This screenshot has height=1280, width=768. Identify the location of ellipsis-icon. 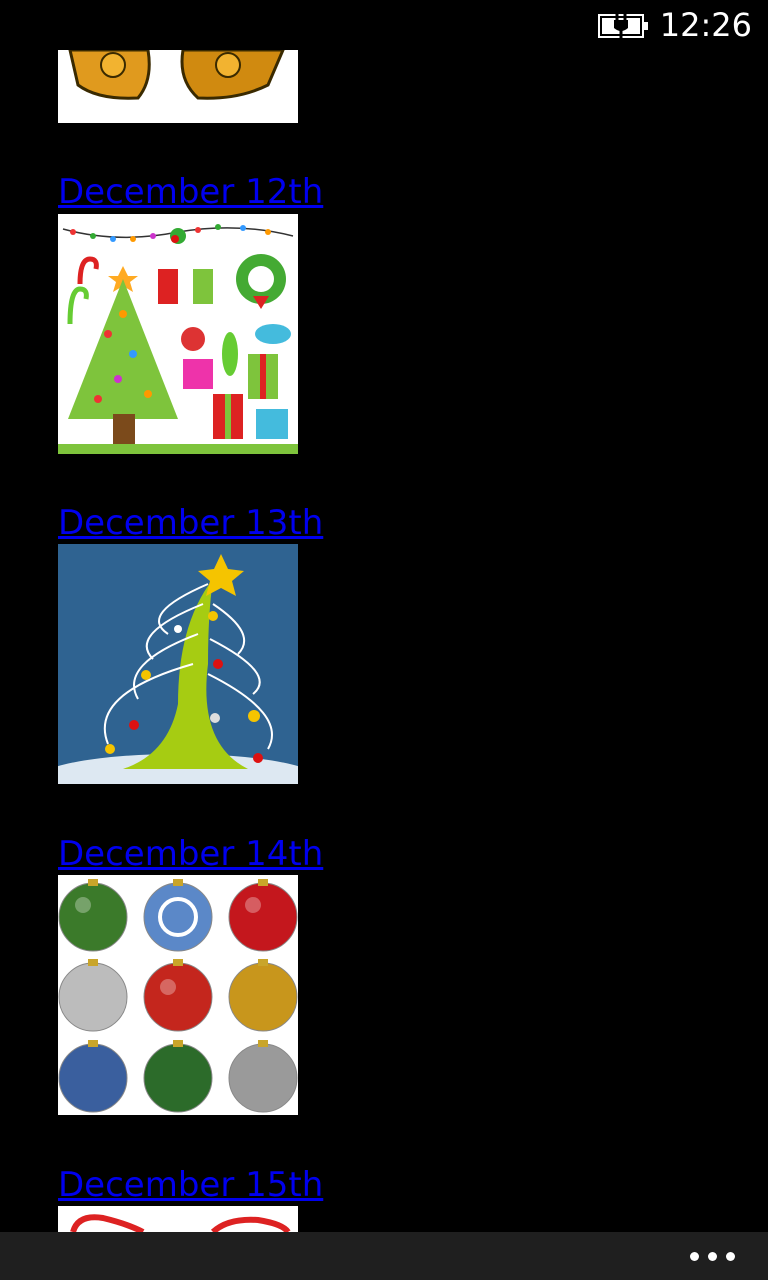
(713, 1256).